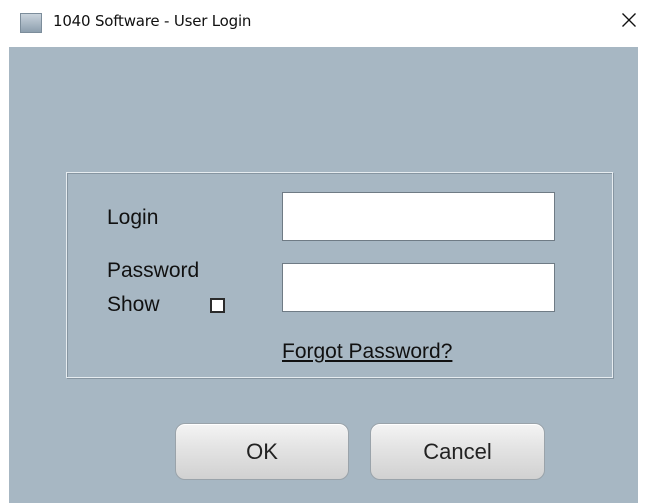 Image resolution: width=647 pixels, height=503 pixels. I want to click on ok-button: OK, so click(262, 451).